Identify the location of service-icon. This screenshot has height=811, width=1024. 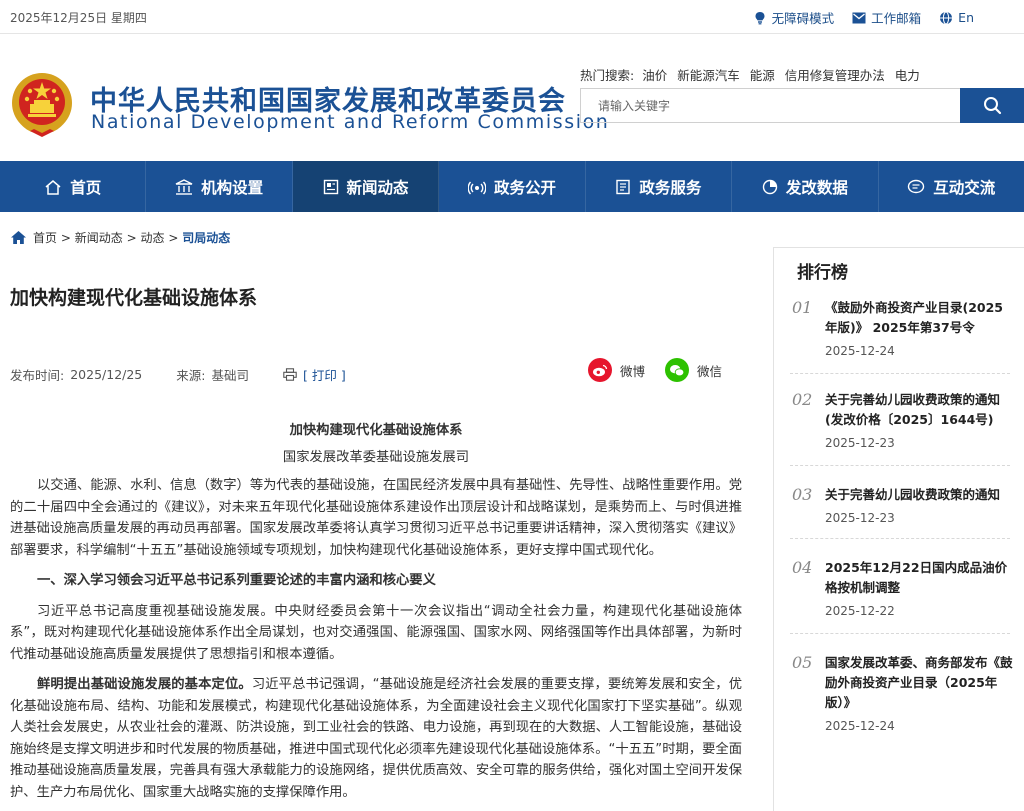
(623, 186).